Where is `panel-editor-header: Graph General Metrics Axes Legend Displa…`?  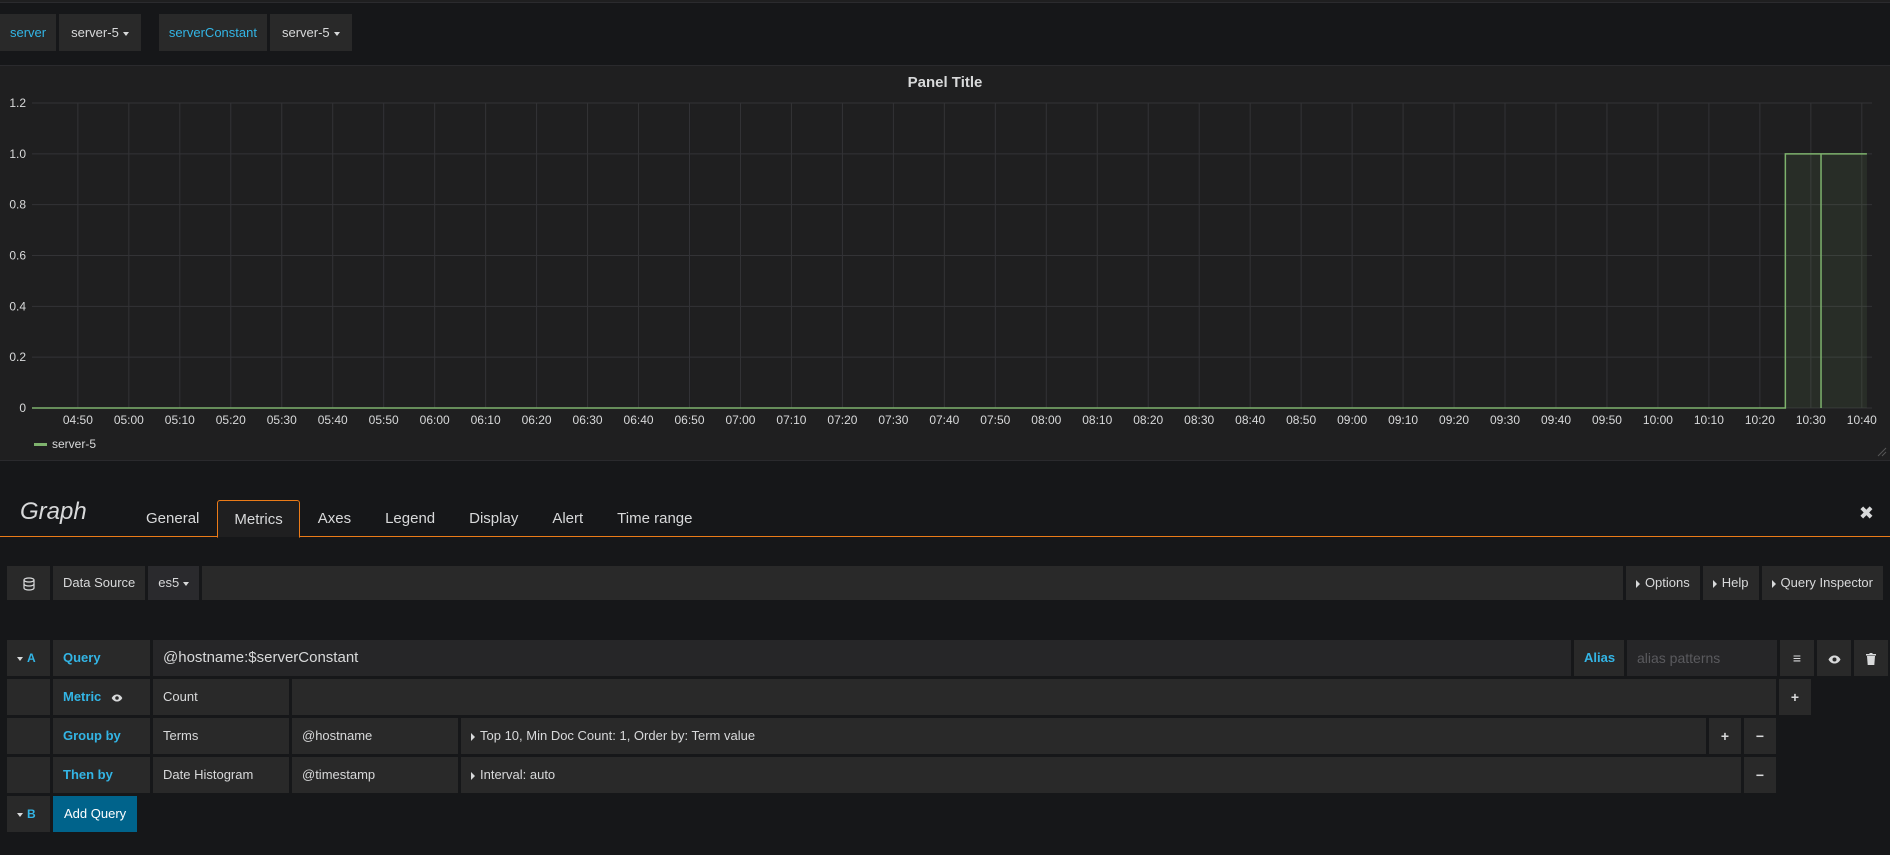 panel-editor-header: Graph General Metrics Axes Legend Displa… is located at coordinates (945, 516).